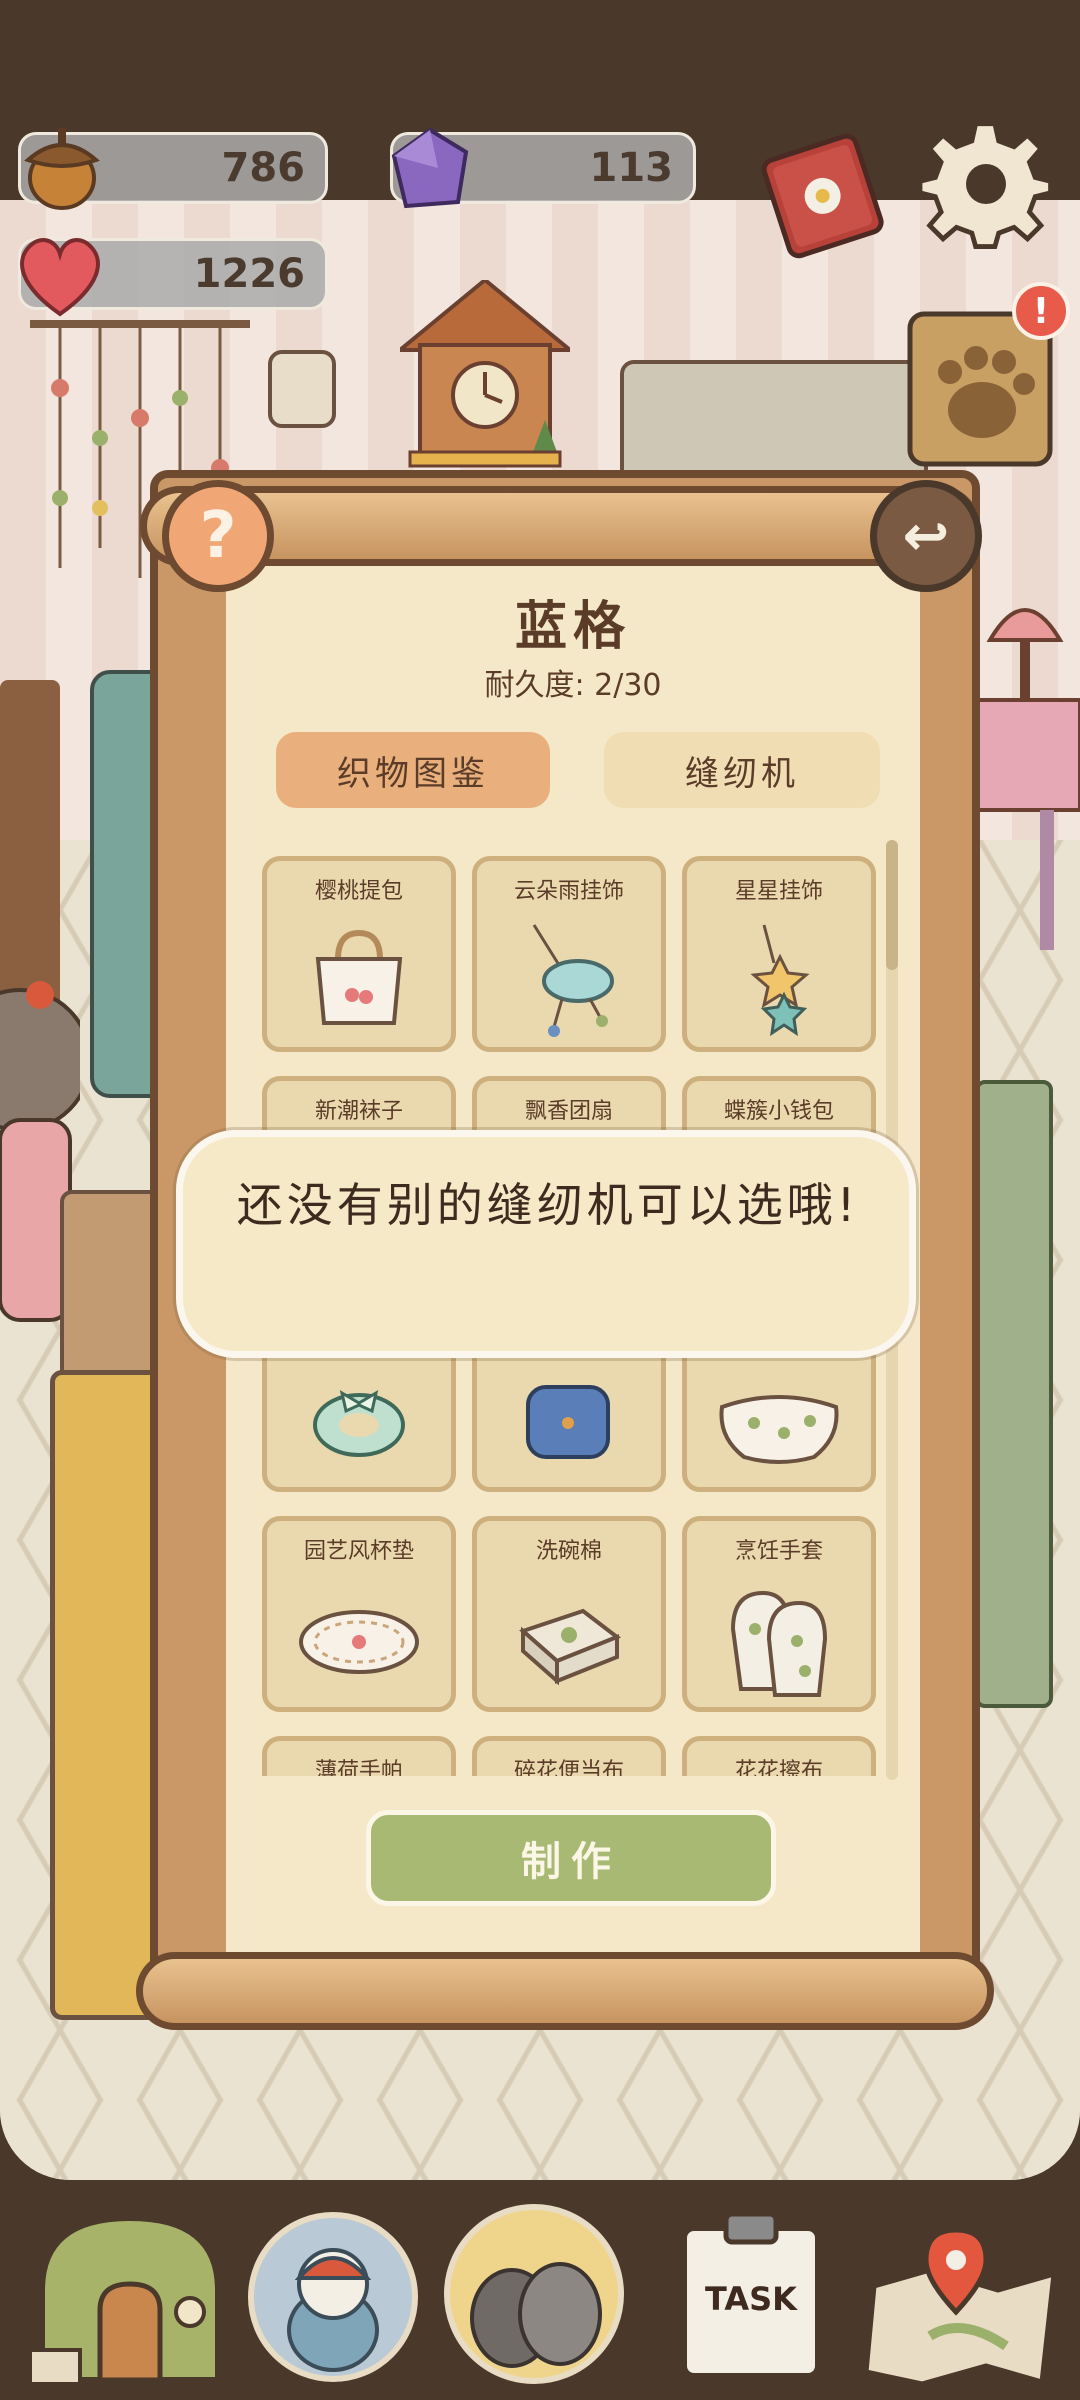 This screenshot has height=2400, width=1080. Describe the element at coordinates (778, 891) in the screenshot. I see `item-label: 星星挂饰` at that location.